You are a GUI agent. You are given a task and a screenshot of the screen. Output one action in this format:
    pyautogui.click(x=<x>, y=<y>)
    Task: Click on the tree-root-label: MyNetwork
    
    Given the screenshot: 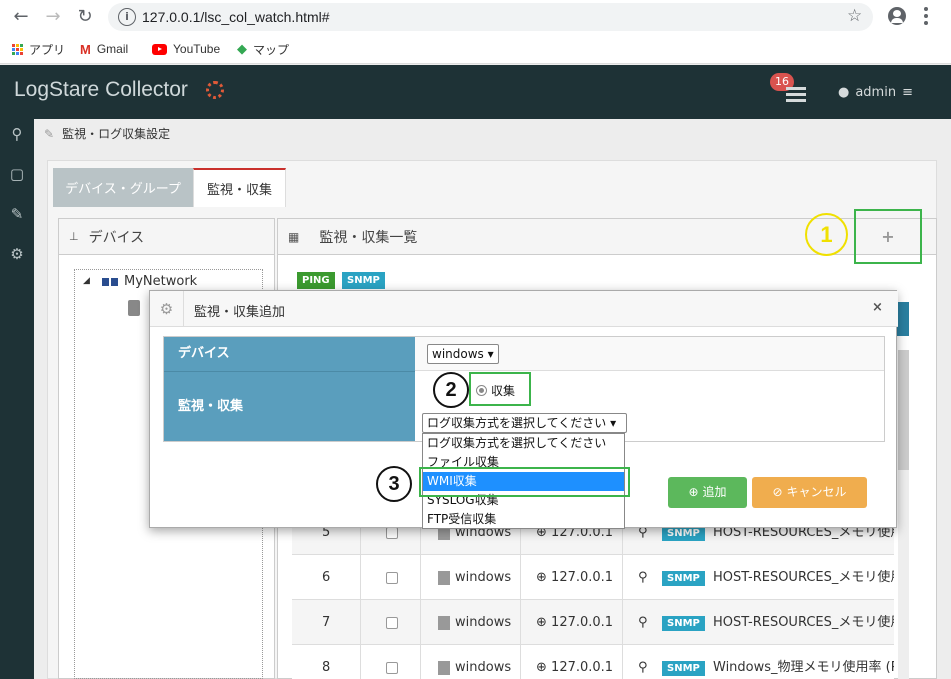 What is the action you would take?
    pyautogui.click(x=160, y=281)
    